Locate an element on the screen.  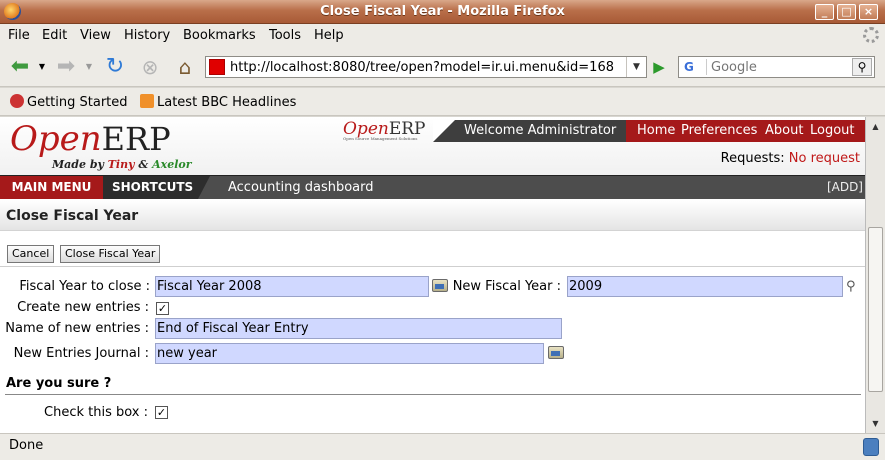
url-input is located at coordinates (427, 67).